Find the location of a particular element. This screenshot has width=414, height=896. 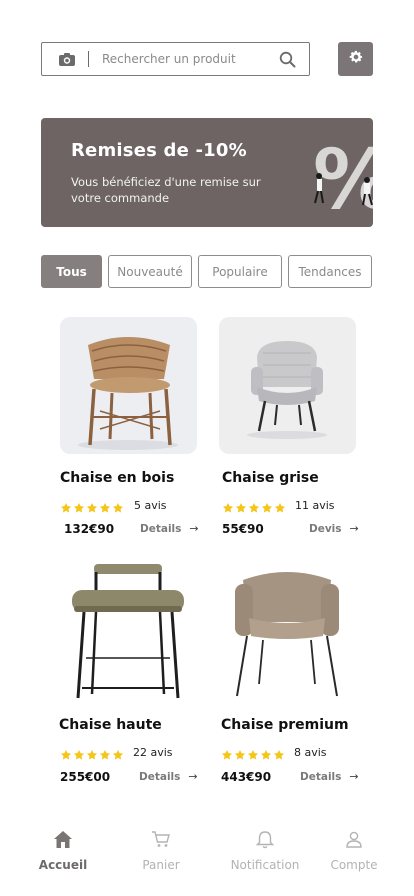

product-price: 132€90 is located at coordinates (89, 529).